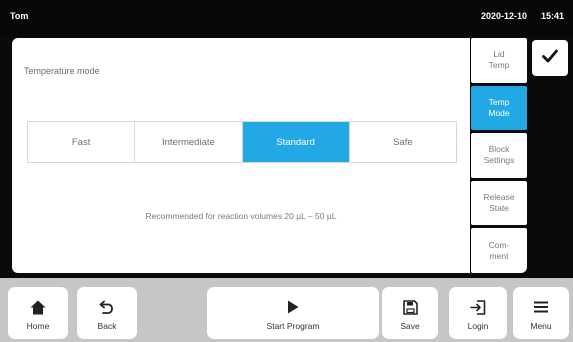  I want to click on tab-block-settings: Block Settings, so click(499, 155).